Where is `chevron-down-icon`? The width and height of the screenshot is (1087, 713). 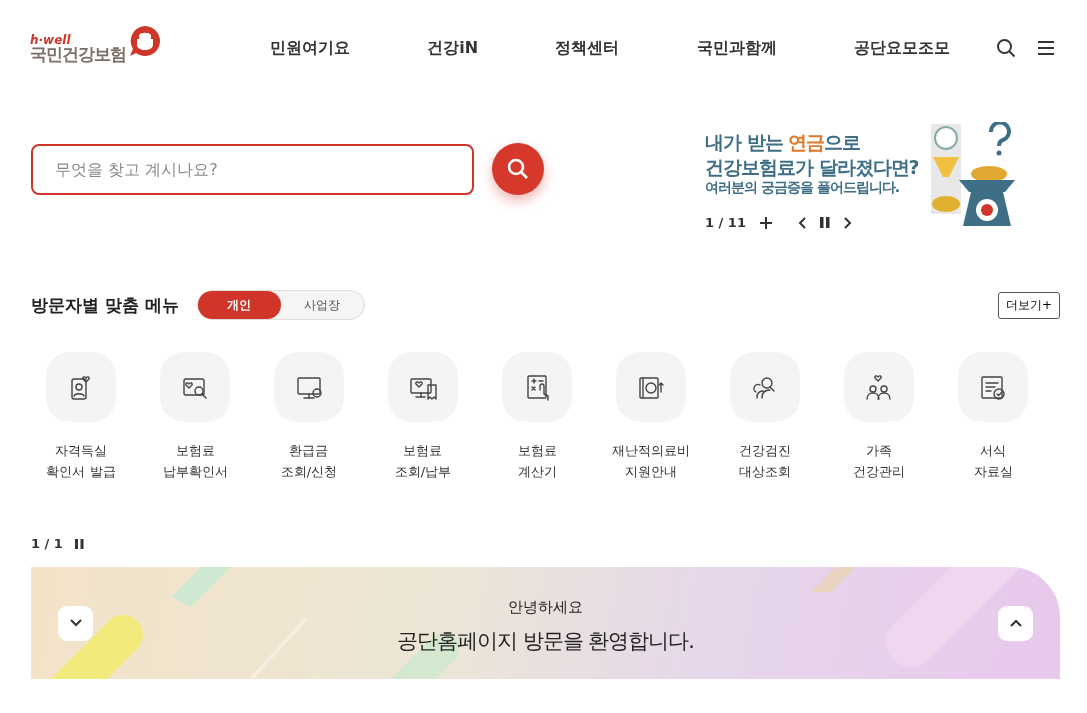 chevron-down-icon is located at coordinates (75, 623).